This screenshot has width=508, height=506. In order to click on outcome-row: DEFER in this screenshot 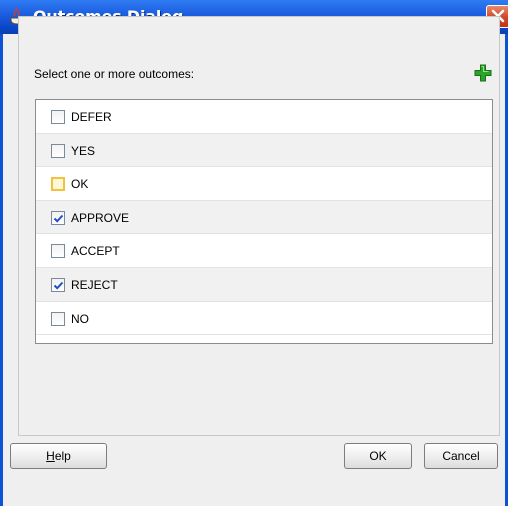, I will do `click(264, 117)`.